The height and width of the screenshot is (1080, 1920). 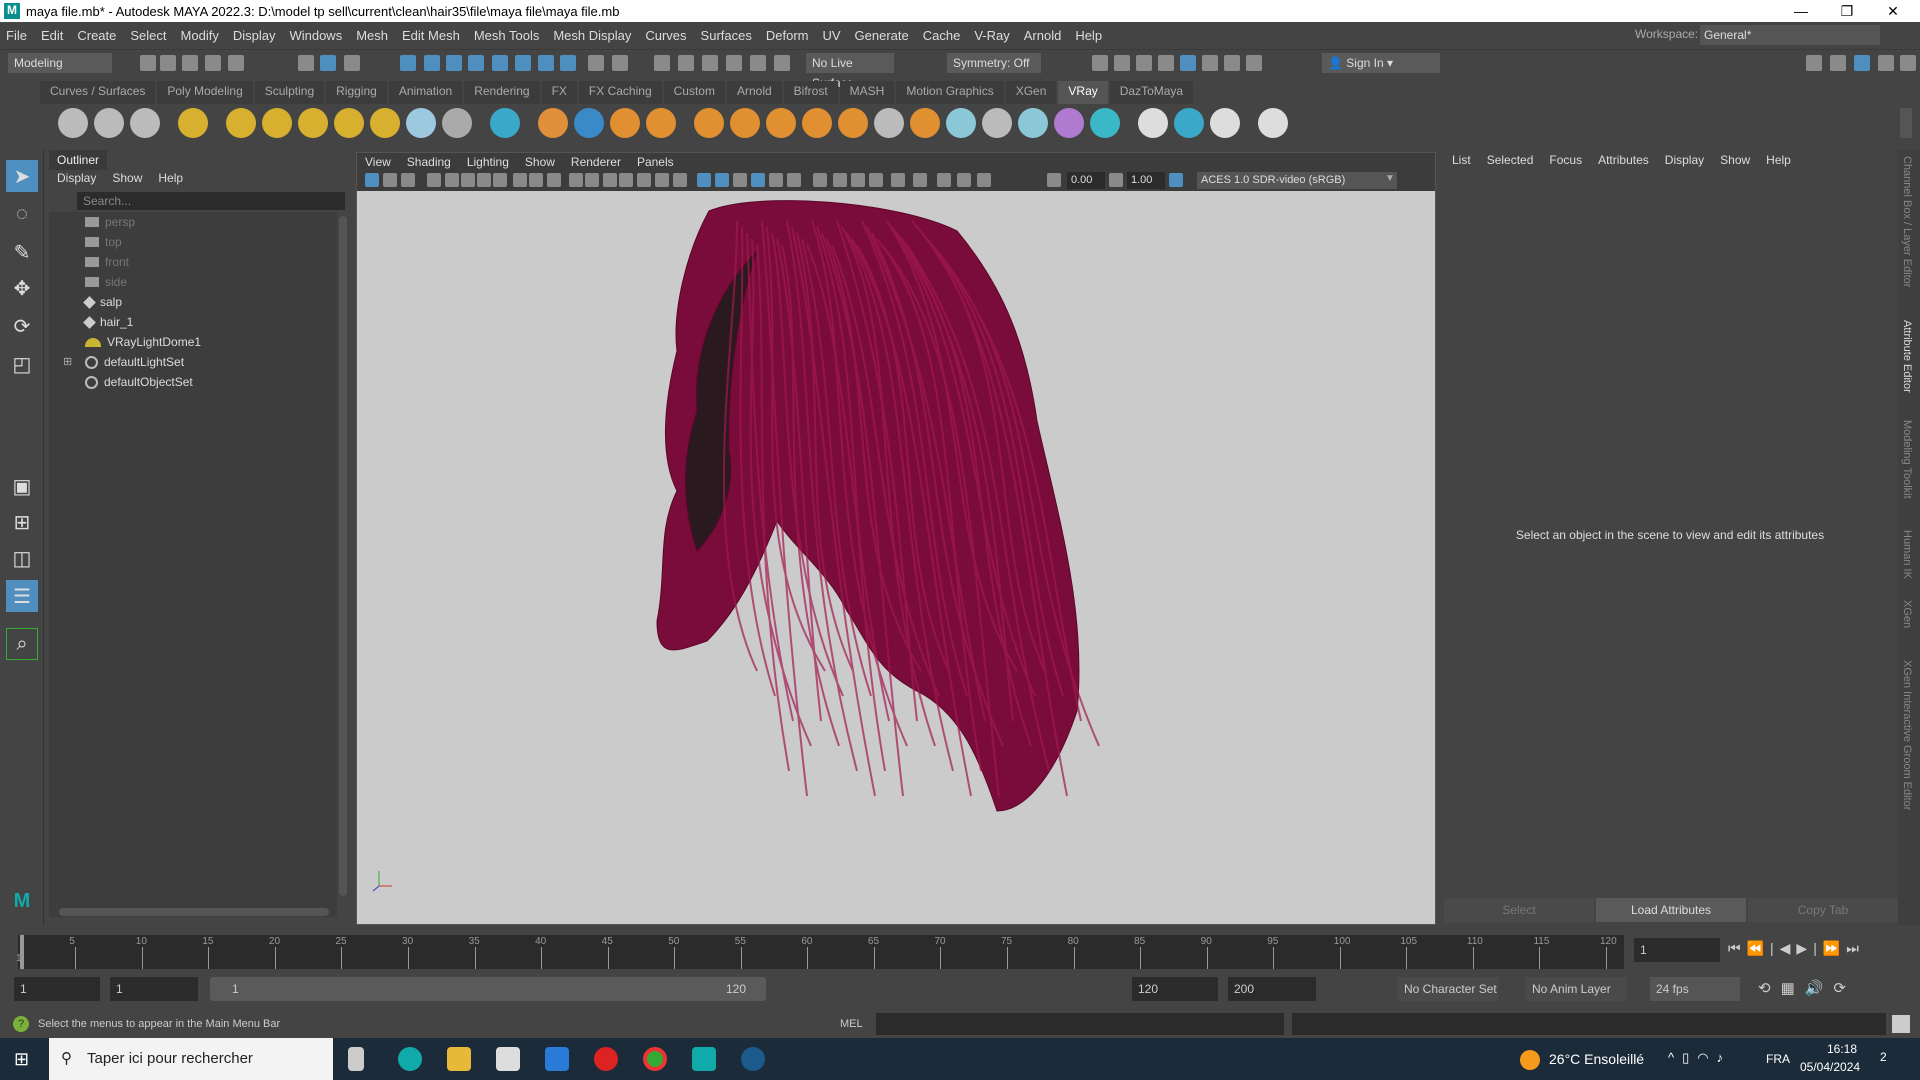 I want to click on shelf-tab-daztomaya: DazToMaya, so click(x=1151, y=92).